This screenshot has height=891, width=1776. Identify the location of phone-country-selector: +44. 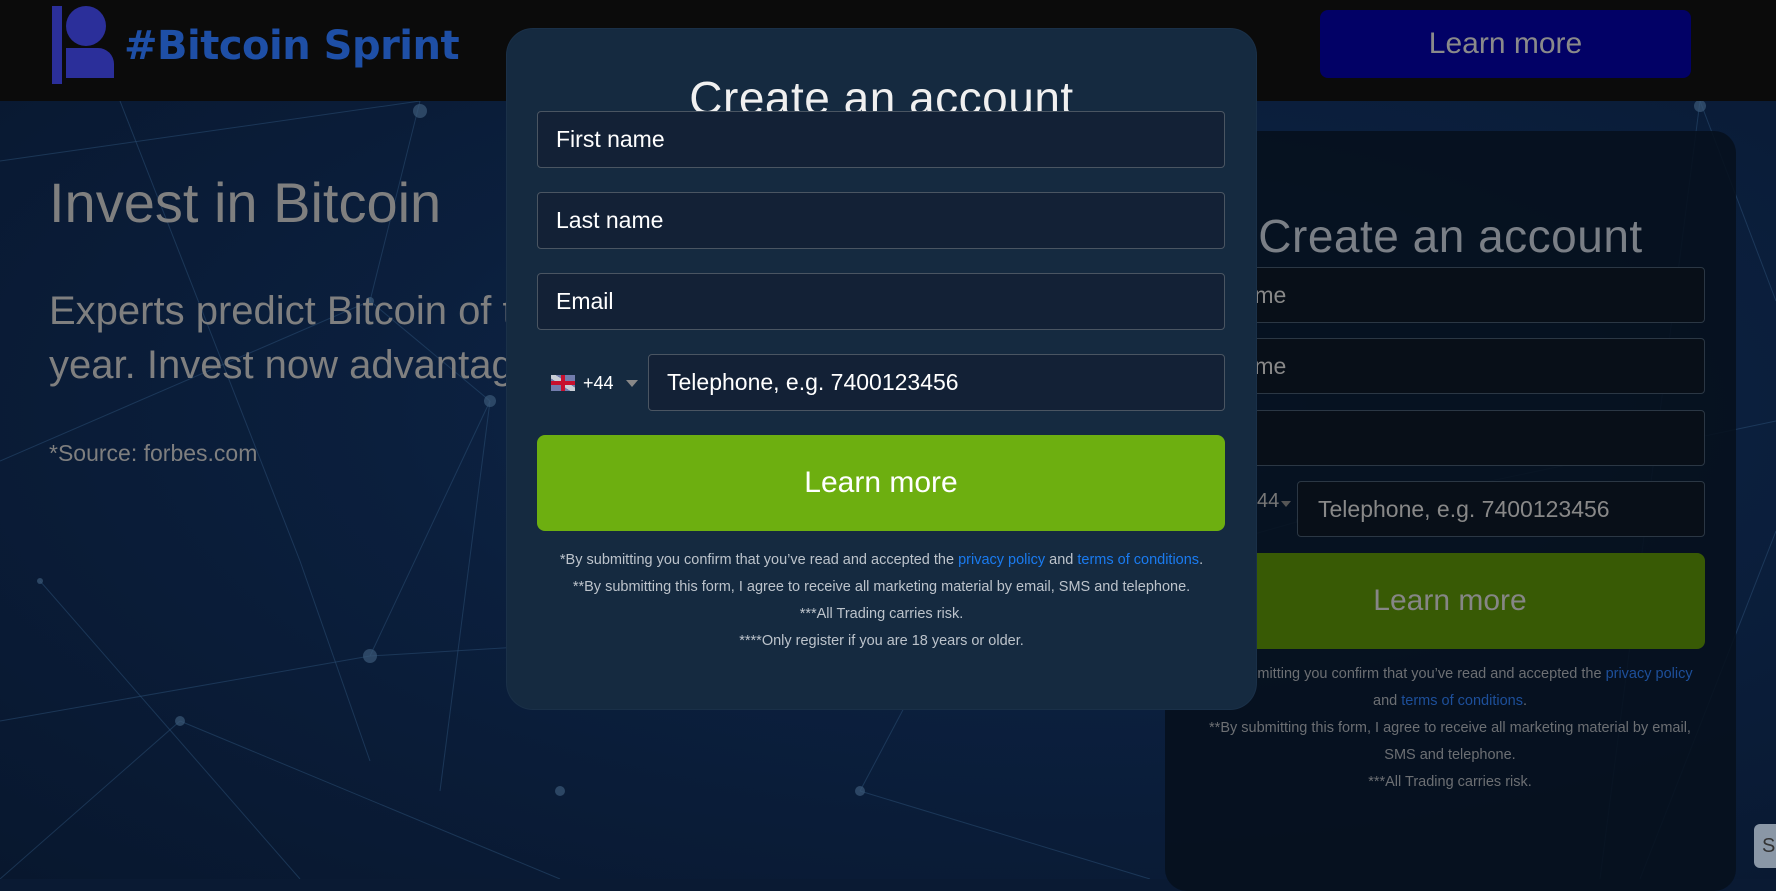
(594, 383).